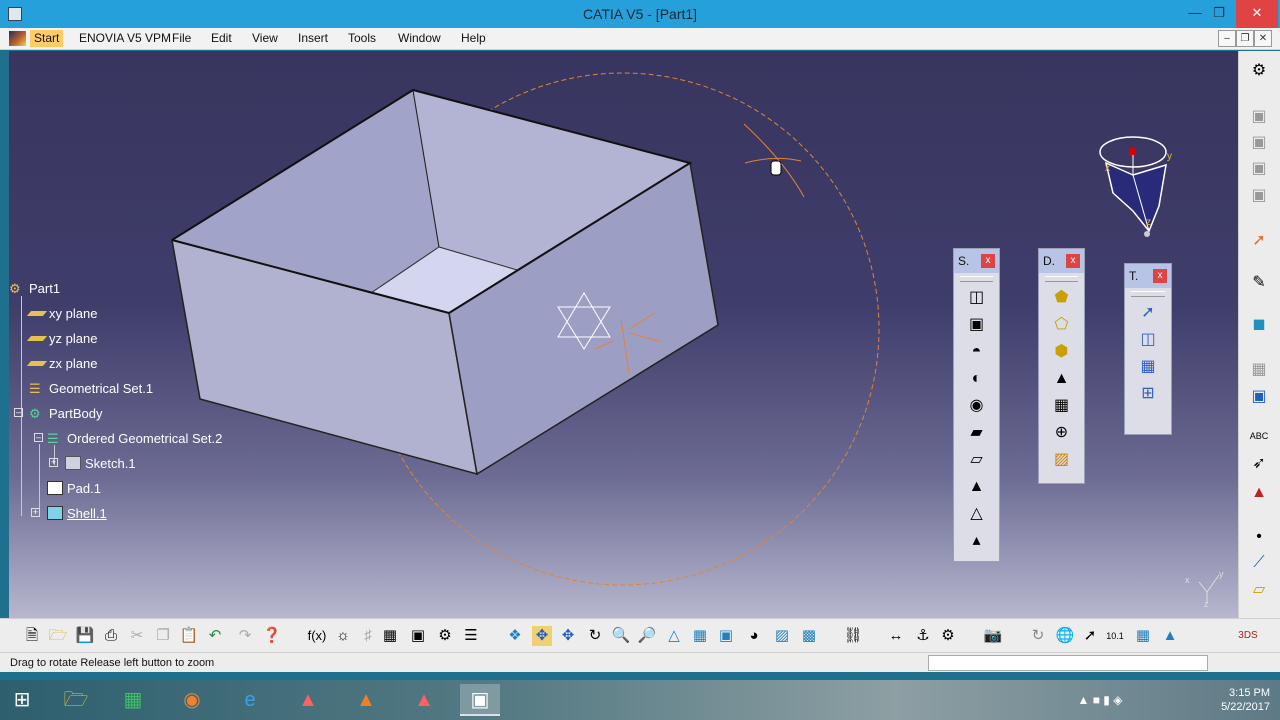  I want to click on translation-icon: ➚, so click(1148, 313).